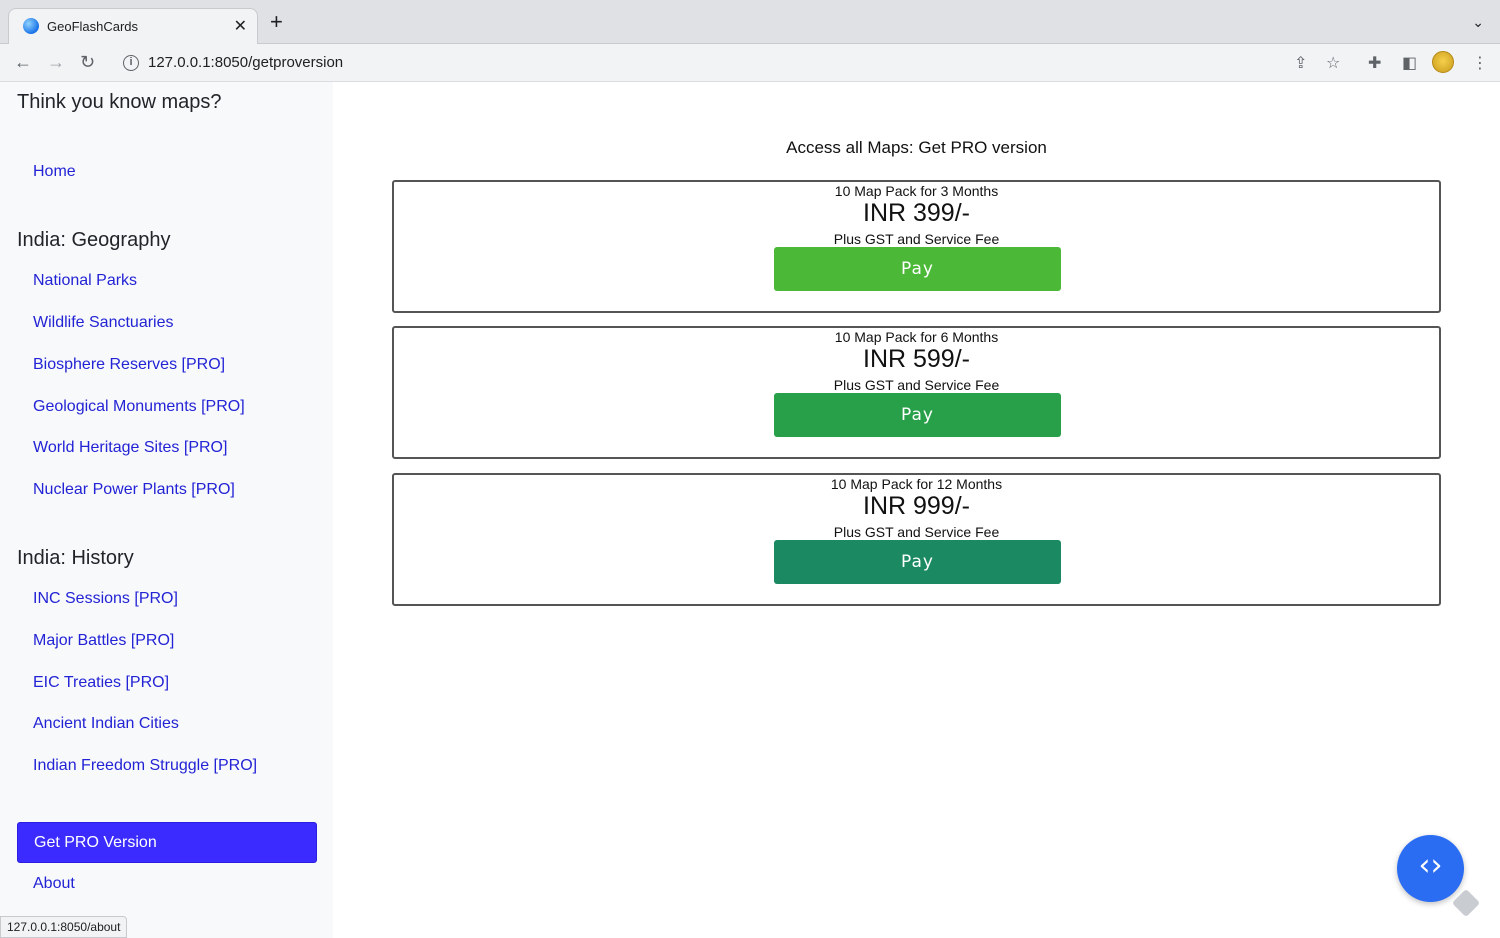 The width and height of the screenshot is (1500, 938). Describe the element at coordinates (85, 281) in the screenshot. I see `sidebar-item-national-parks: National Parks` at that location.